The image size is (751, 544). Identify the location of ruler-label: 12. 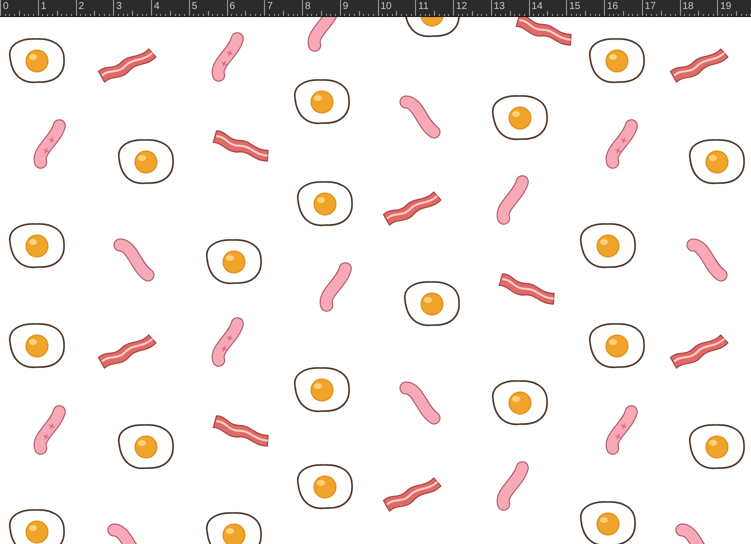
(462, 7).